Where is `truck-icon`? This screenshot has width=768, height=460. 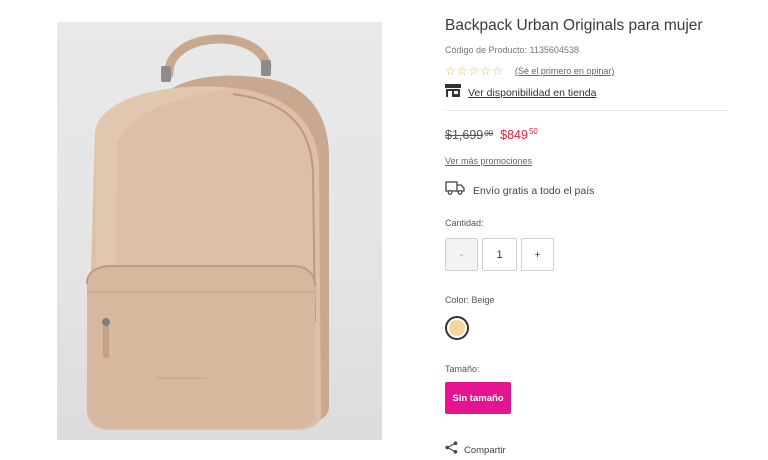
truck-icon is located at coordinates (455, 190).